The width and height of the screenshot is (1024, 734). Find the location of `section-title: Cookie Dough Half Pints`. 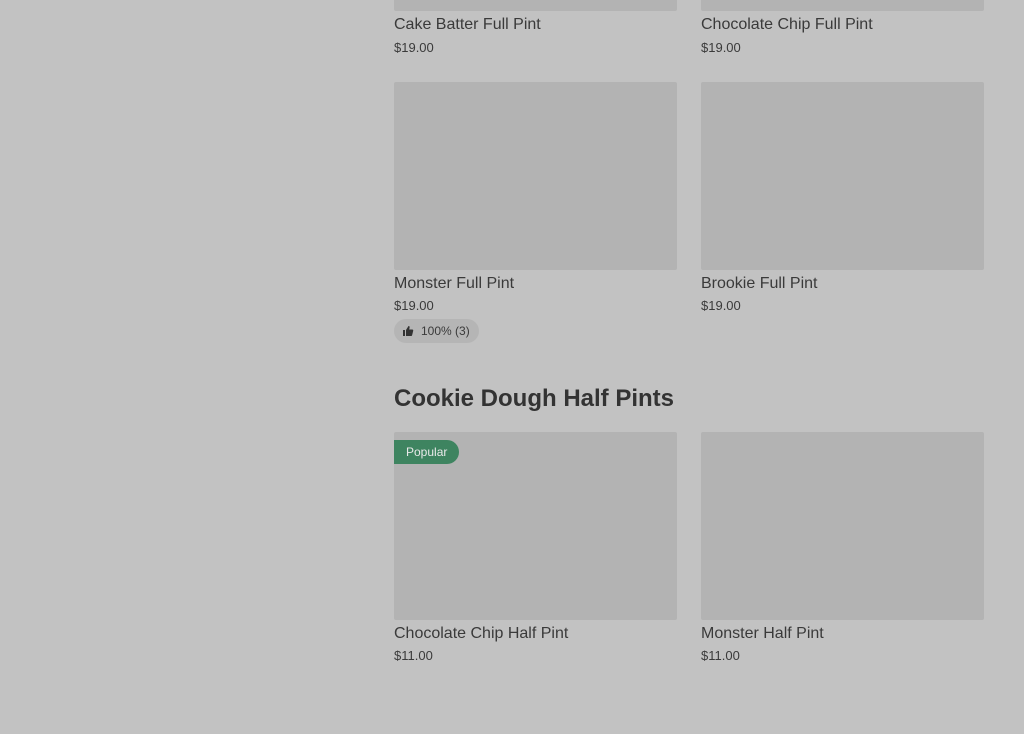

section-title: Cookie Dough Half Pints is located at coordinates (534, 398).